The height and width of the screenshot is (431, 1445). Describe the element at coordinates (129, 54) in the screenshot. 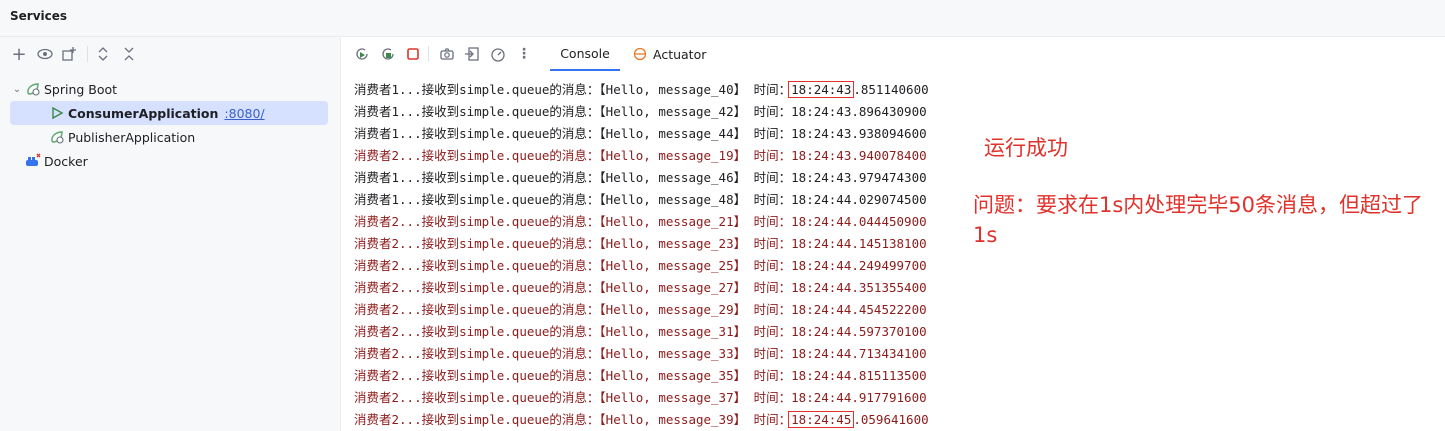

I see `collapse-all-button` at that location.